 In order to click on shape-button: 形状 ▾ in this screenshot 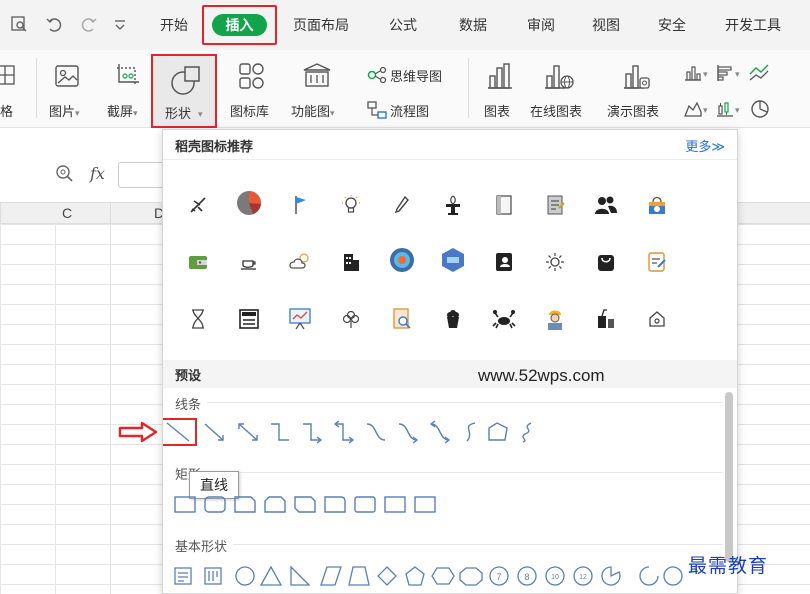, I will do `click(184, 91)`.